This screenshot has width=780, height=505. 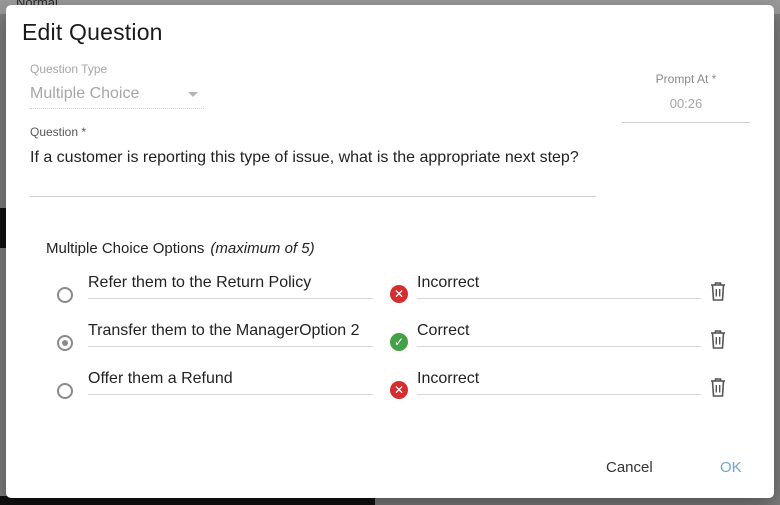 I want to click on option-status: Correct, so click(x=559, y=333).